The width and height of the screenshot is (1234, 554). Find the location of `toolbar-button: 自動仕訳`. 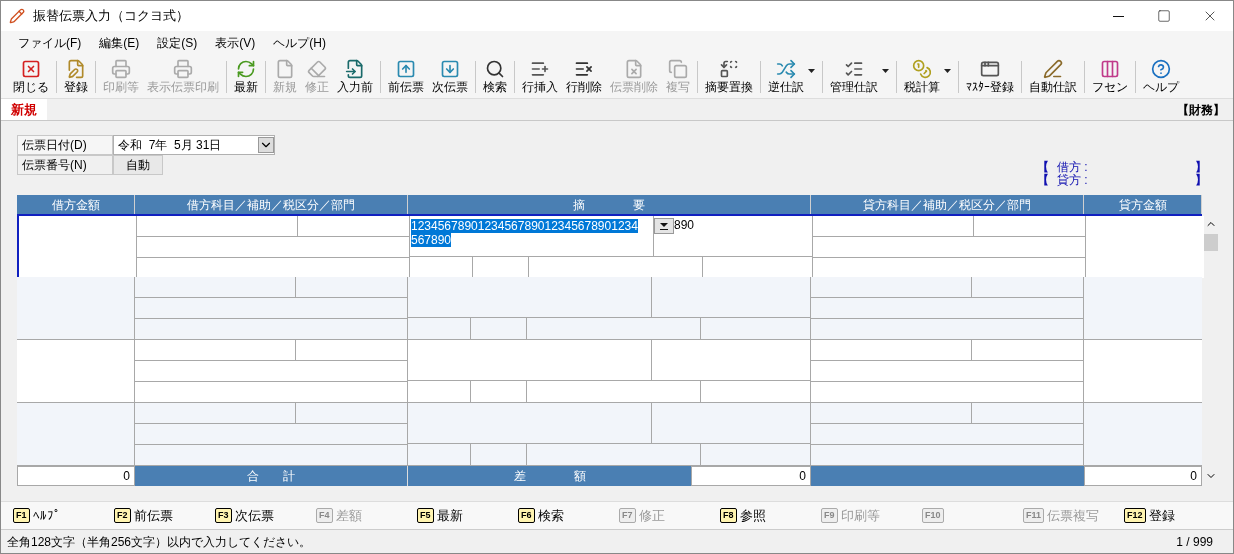

toolbar-button: 自動仕訳 is located at coordinates (1053, 76).